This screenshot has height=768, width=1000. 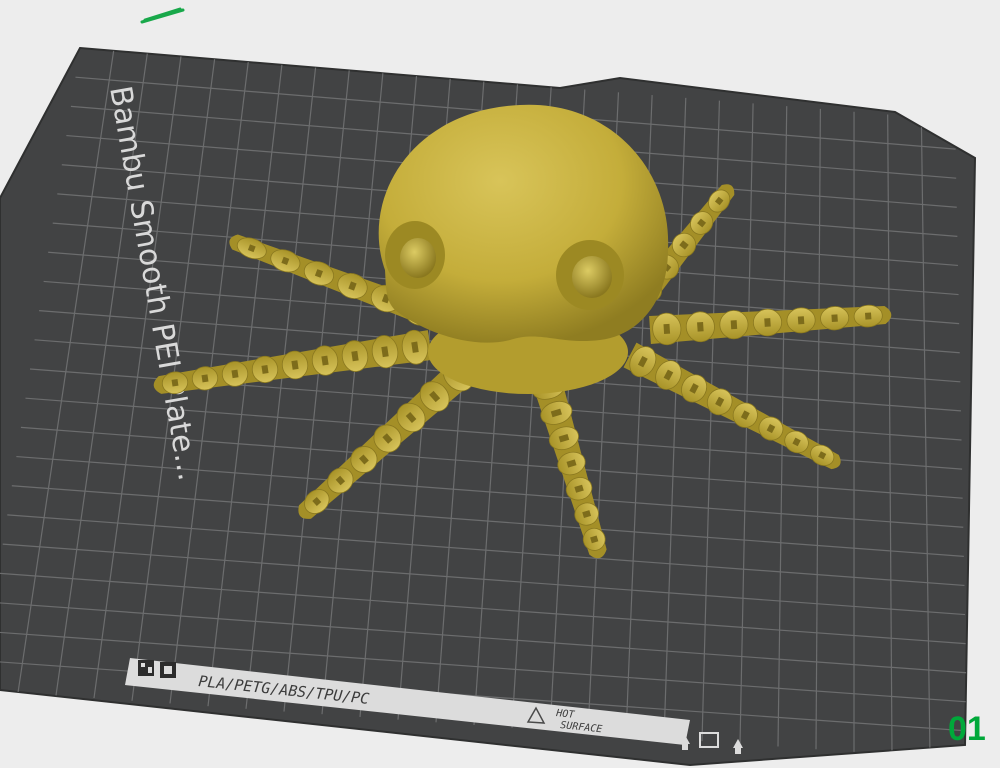 What do you see at coordinates (967, 729) in the screenshot?
I see `plate-number: 01` at bounding box center [967, 729].